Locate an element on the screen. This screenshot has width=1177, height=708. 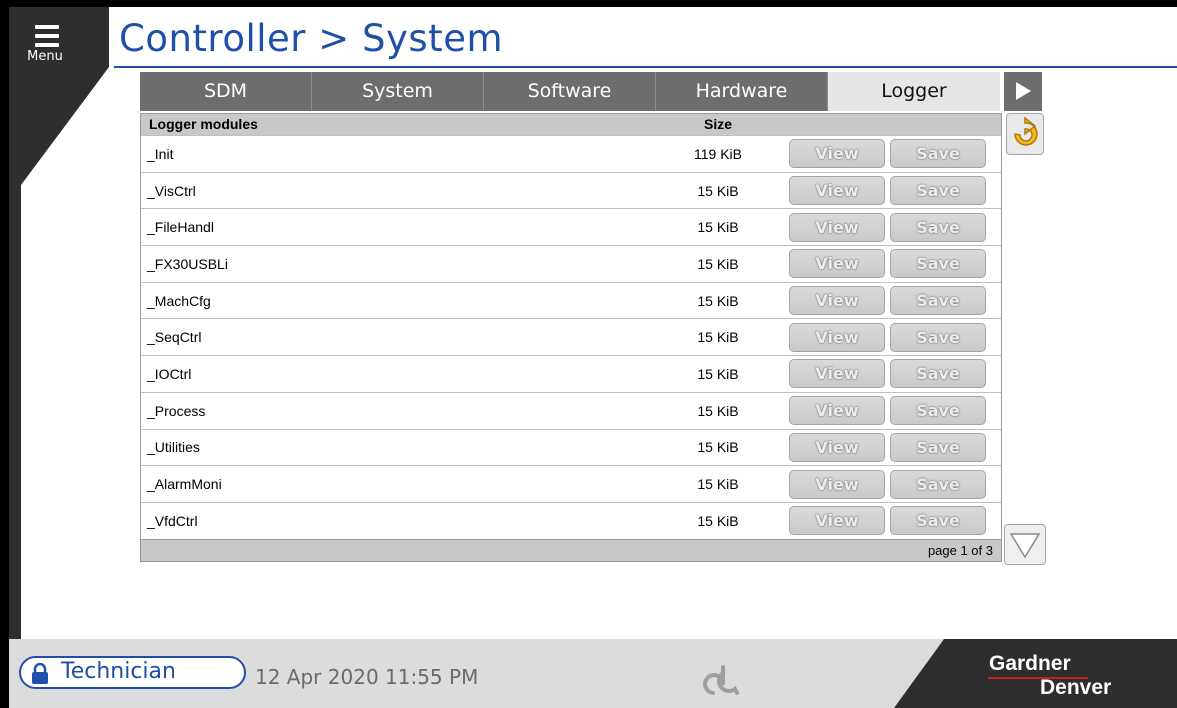
module-name: _Utilities is located at coordinates (173, 447).